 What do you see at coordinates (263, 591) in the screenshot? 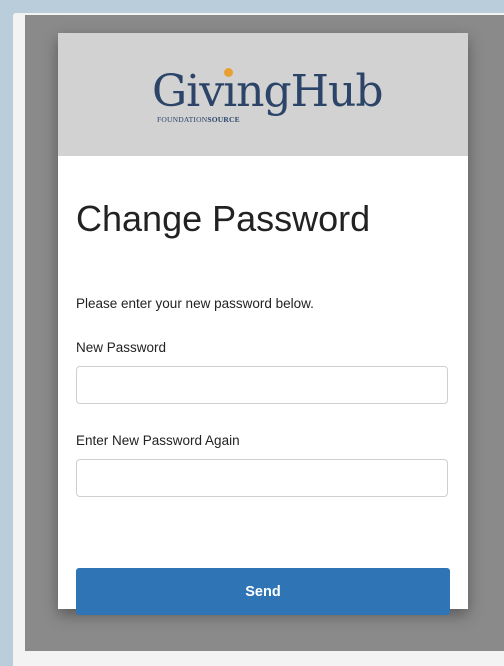
I see `send-button: Send` at bounding box center [263, 591].